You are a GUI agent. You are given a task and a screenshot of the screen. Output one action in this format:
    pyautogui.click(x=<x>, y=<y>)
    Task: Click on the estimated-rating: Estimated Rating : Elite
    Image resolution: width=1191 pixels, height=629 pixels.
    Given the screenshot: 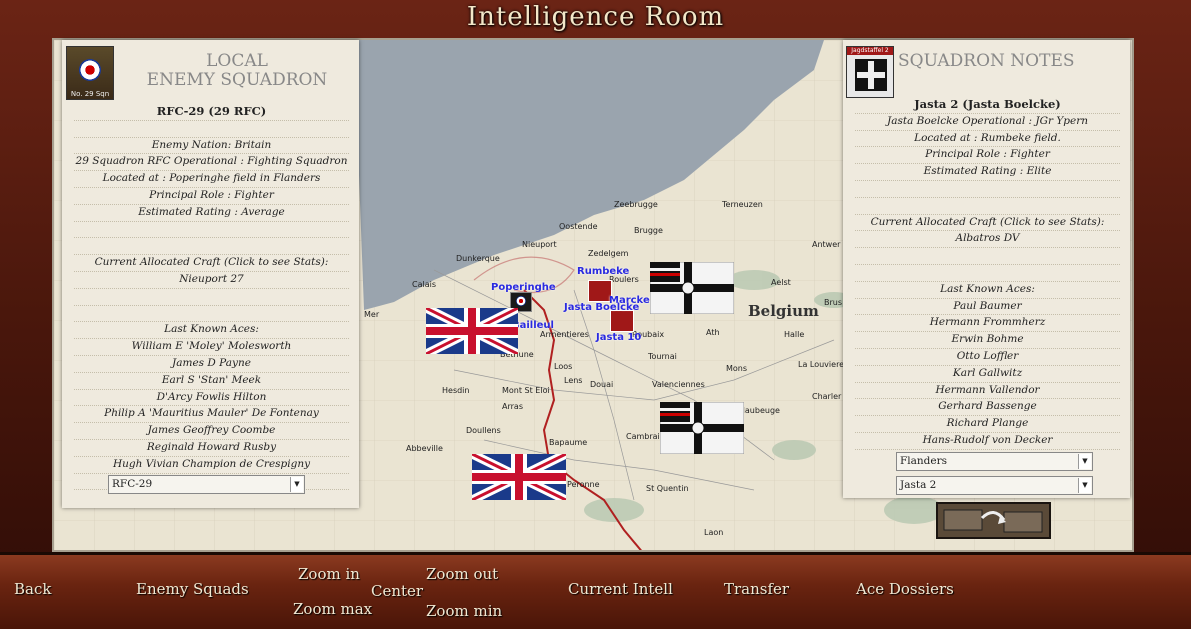 What is the action you would take?
    pyautogui.click(x=987, y=172)
    